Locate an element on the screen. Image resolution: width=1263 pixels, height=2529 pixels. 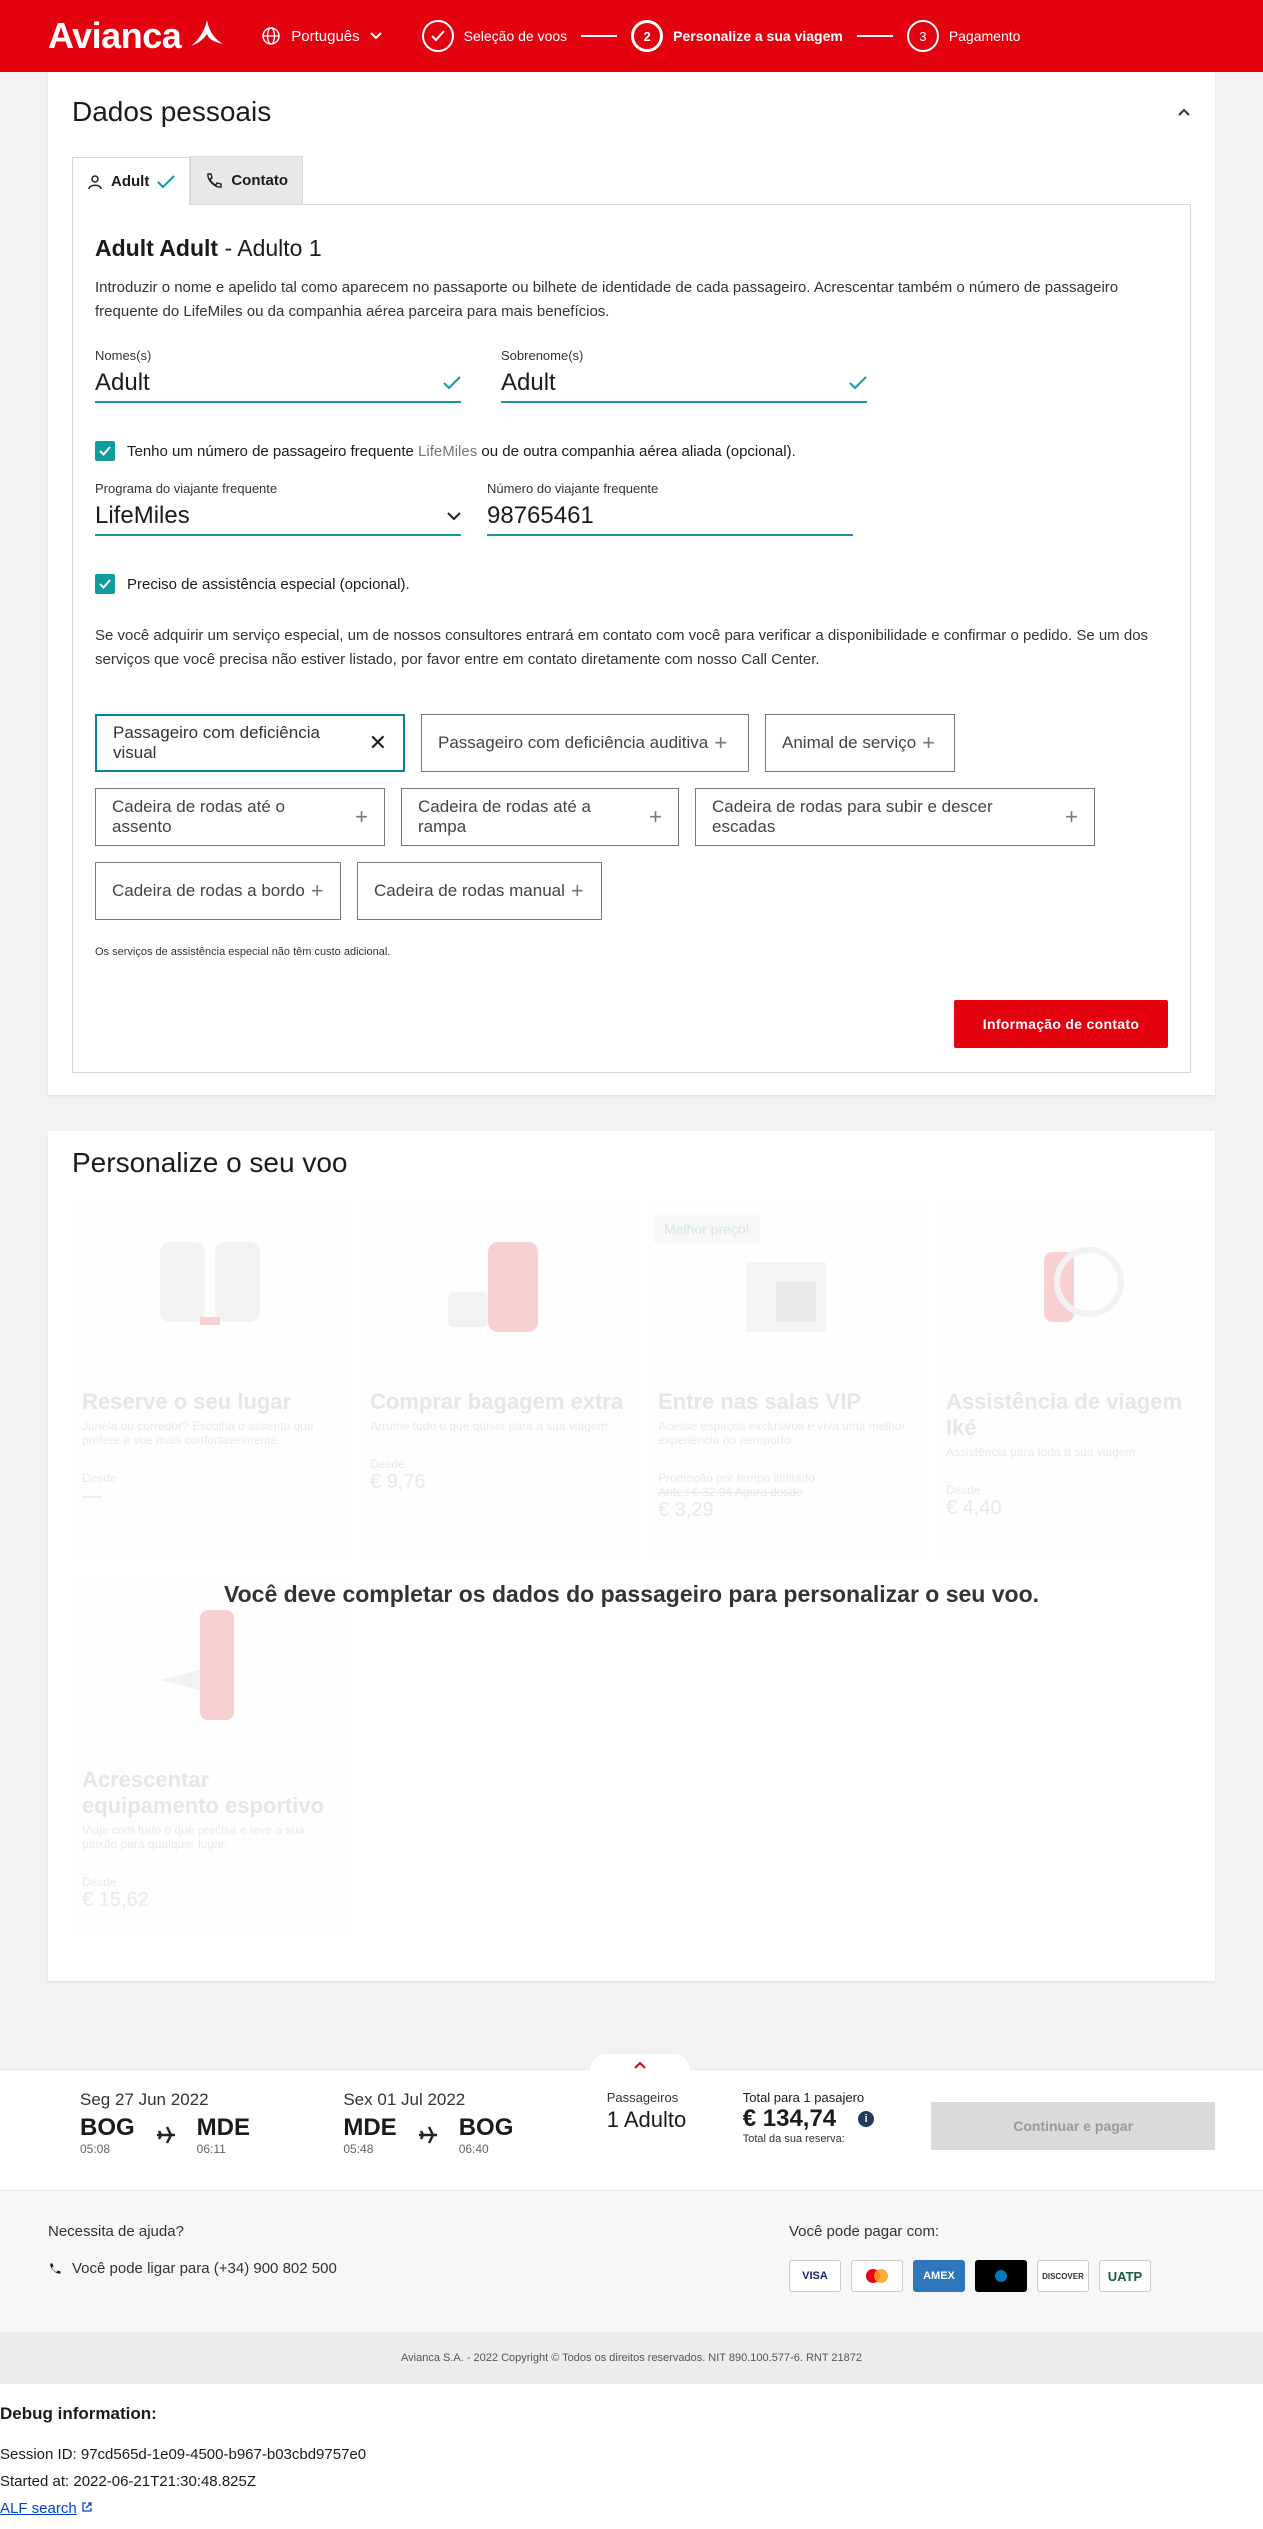
sports-bag-icon is located at coordinates (209, 1665).